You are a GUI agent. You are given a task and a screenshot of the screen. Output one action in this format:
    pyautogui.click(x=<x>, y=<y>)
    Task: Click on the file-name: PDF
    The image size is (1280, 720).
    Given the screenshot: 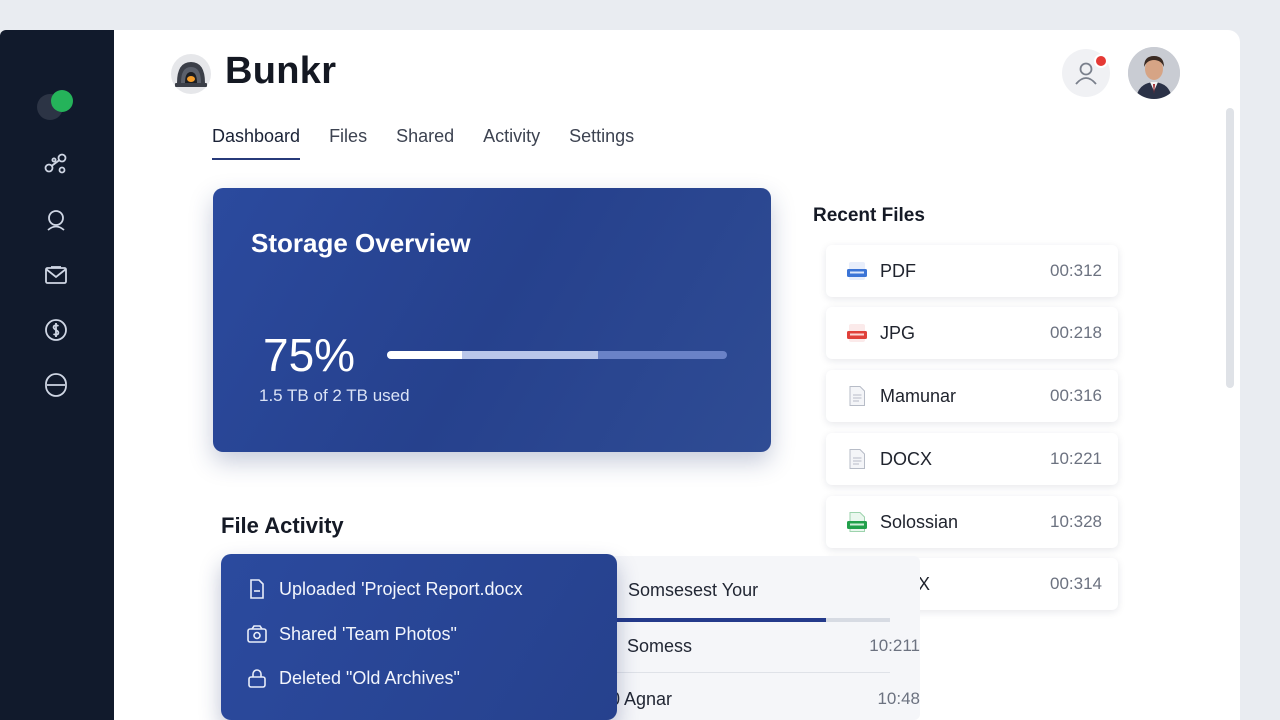 What is the action you would take?
    pyautogui.click(x=898, y=270)
    